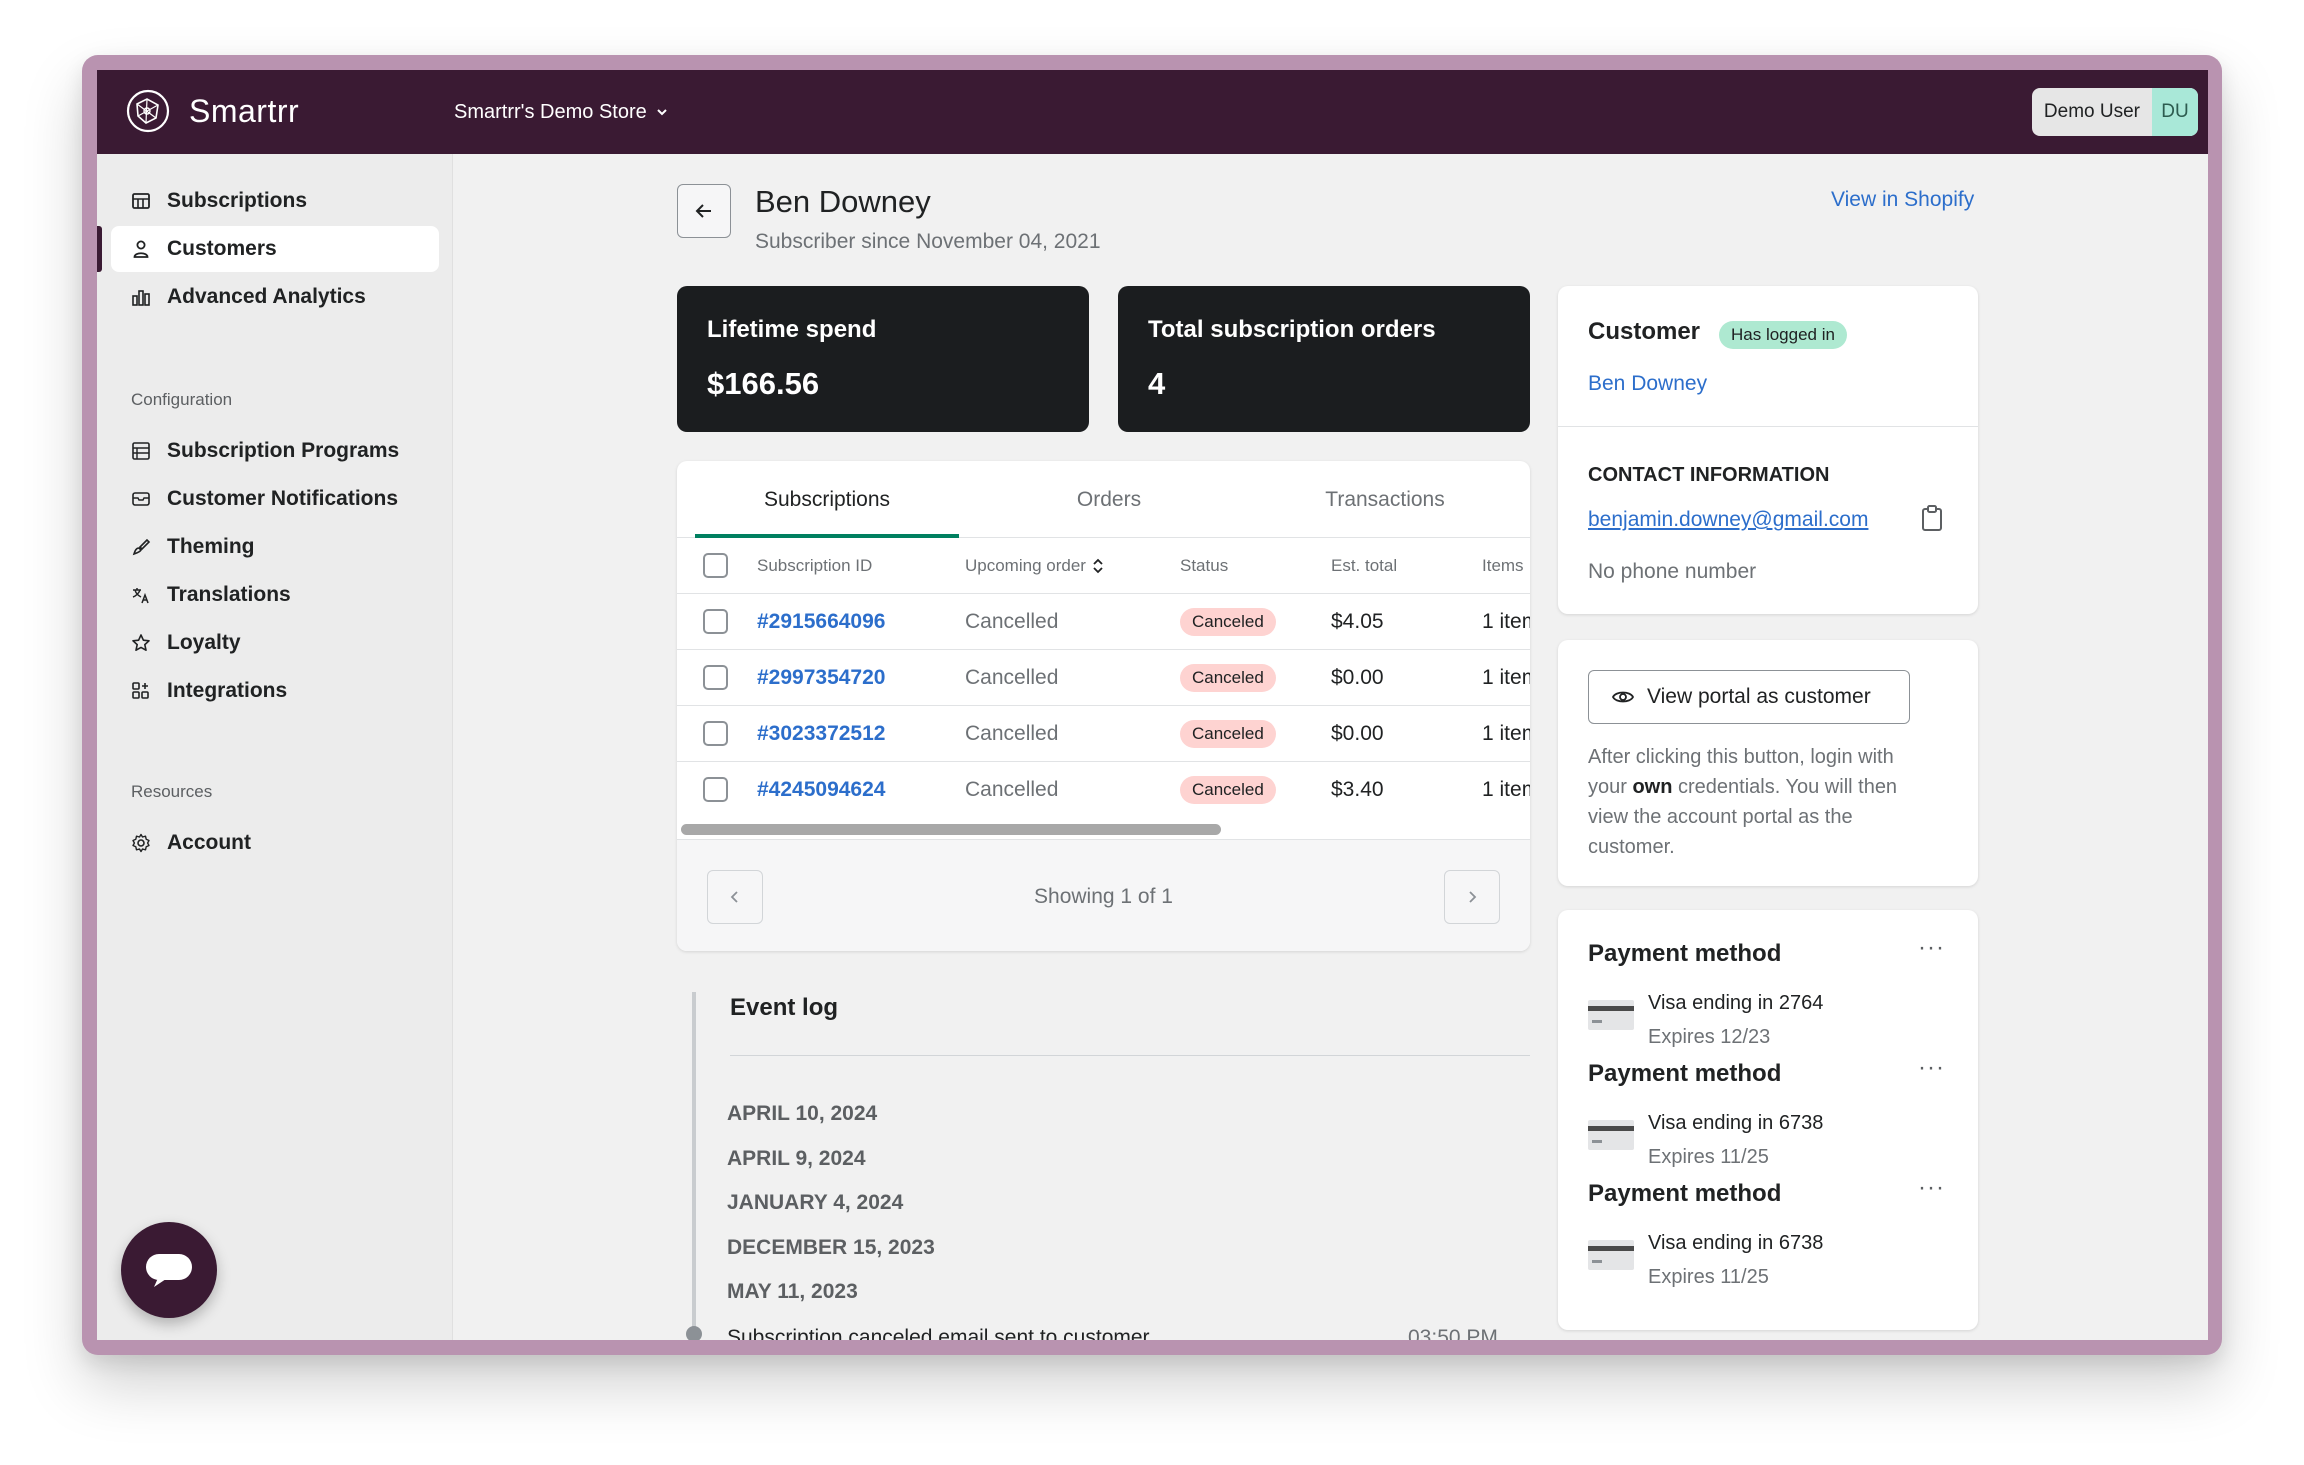 The height and width of the screenshot is (1465, 2304). I want to click on paintbrush-icon, so click(141, 547).